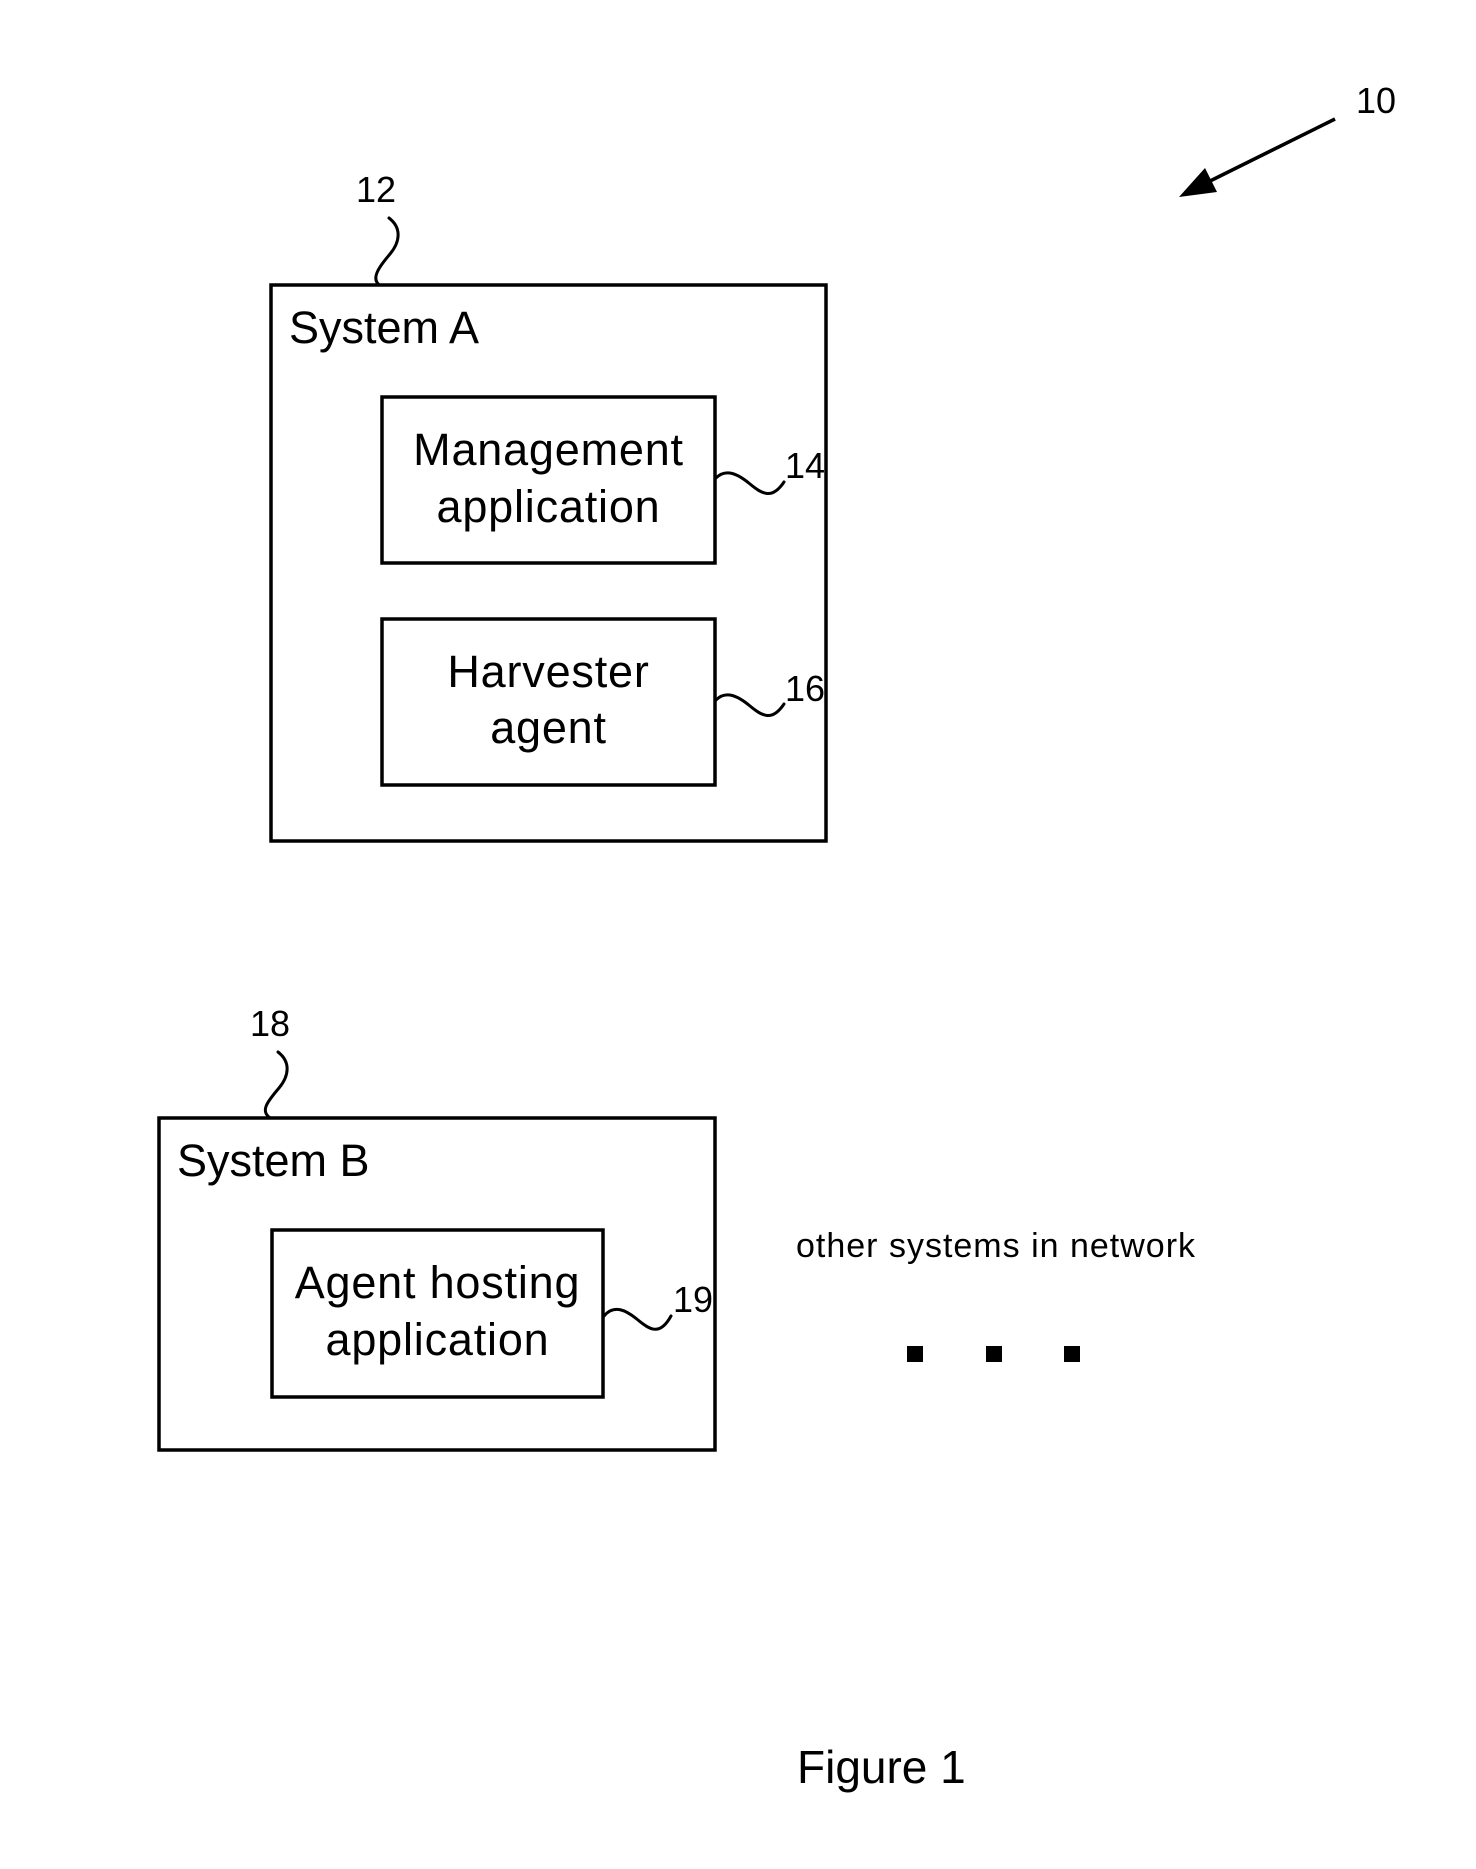 The image size is (1476, 1869). Describe the element at coordinates (805, 688) in the screenshot. I see `harvester-agent-reference-label: 16` at that location.